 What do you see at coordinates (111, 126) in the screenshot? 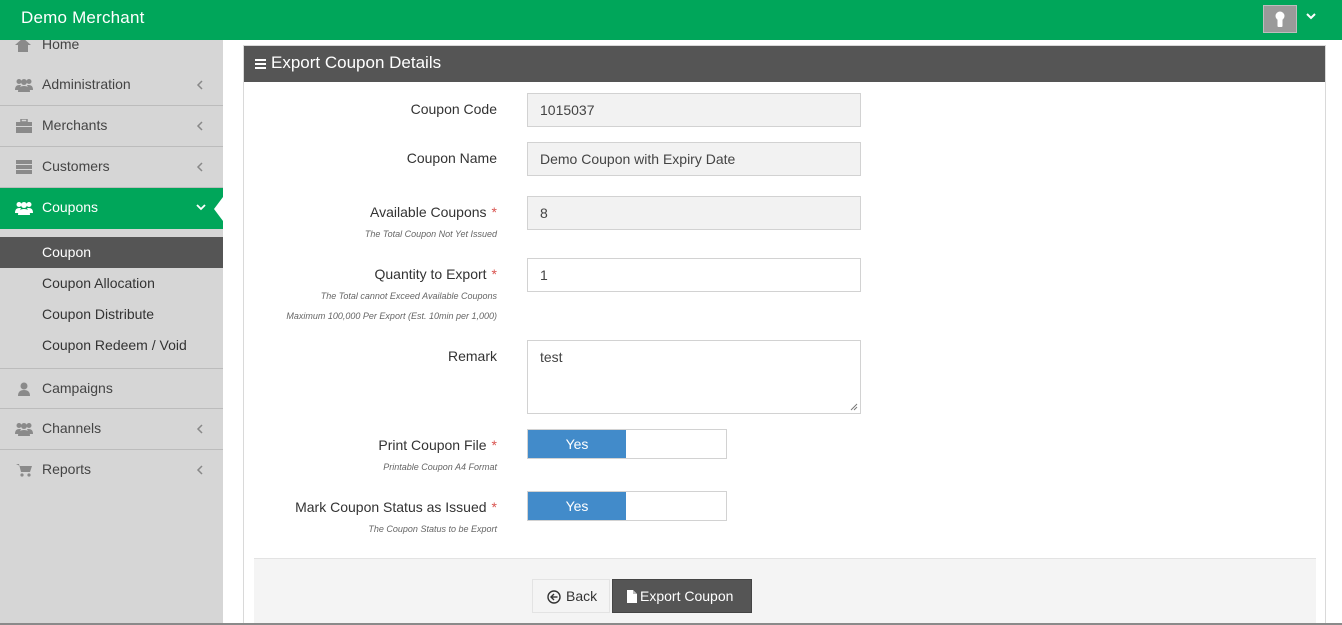
I see `sidebar-item-merchants: Merchants` at bounding box center [111, 126].